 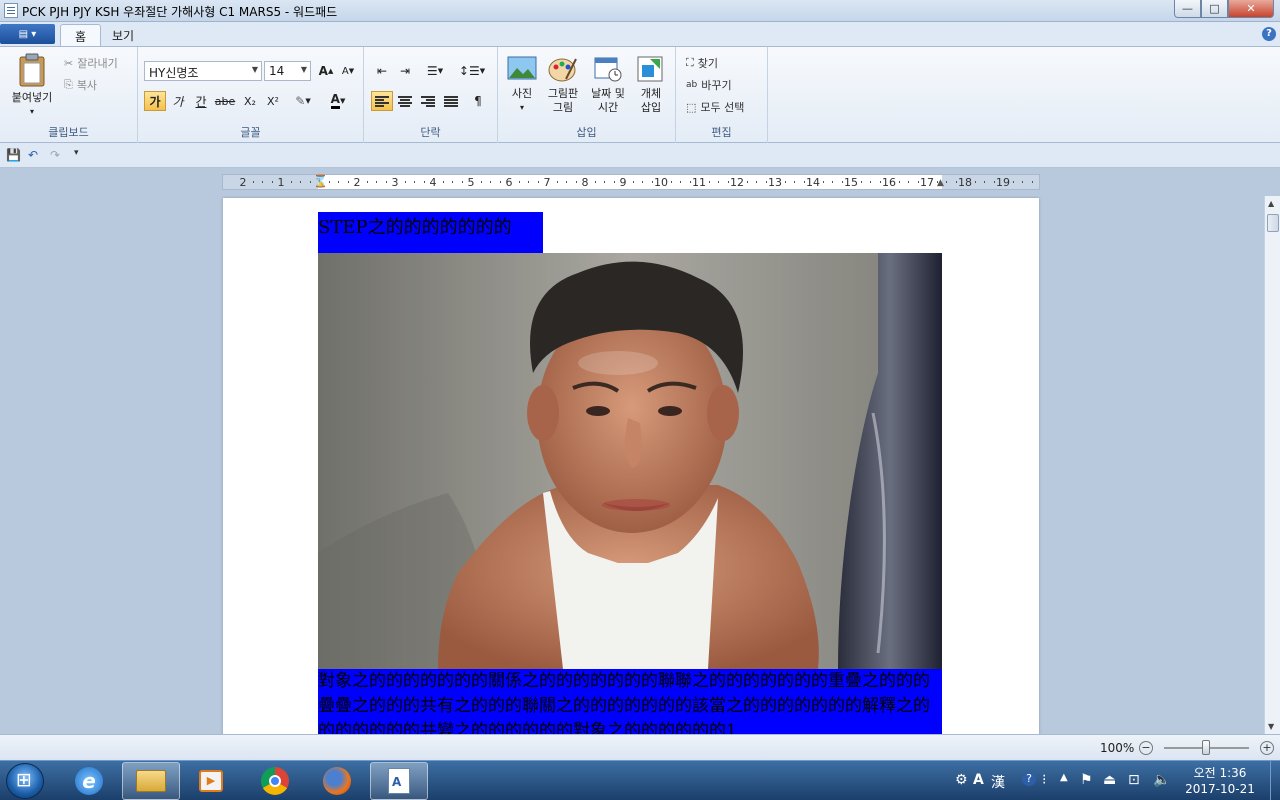 What do you see at coordinates (27, 34) in the screenshot?
I see `app-menu-button: ▤ ▾` at bounding box center [27, 34].